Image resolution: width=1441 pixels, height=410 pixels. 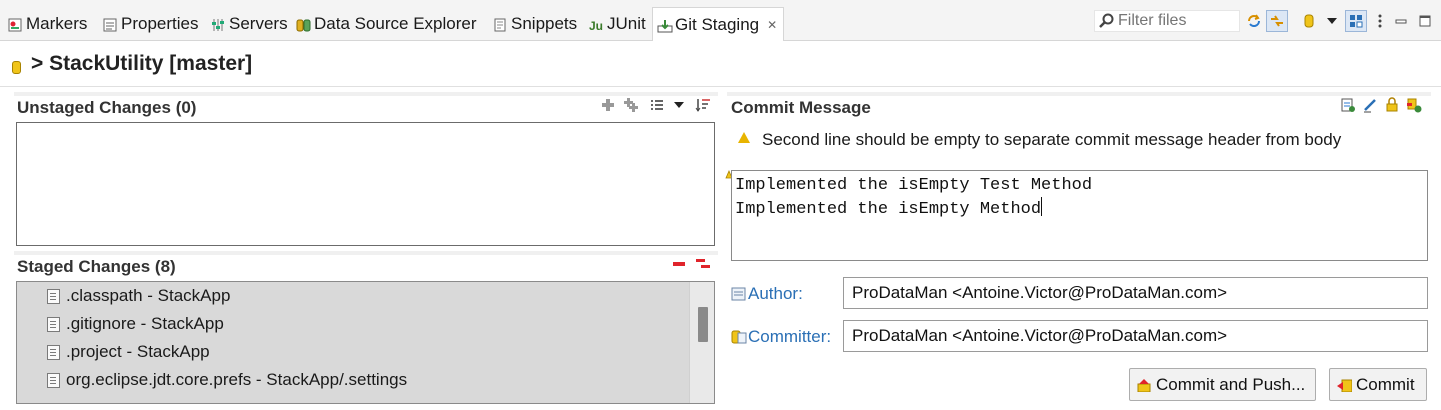 What do you see at coordinates (1356, 21) in the screenshot?
I see `presentation-layout-icon` at bounding box center [1356, 21].